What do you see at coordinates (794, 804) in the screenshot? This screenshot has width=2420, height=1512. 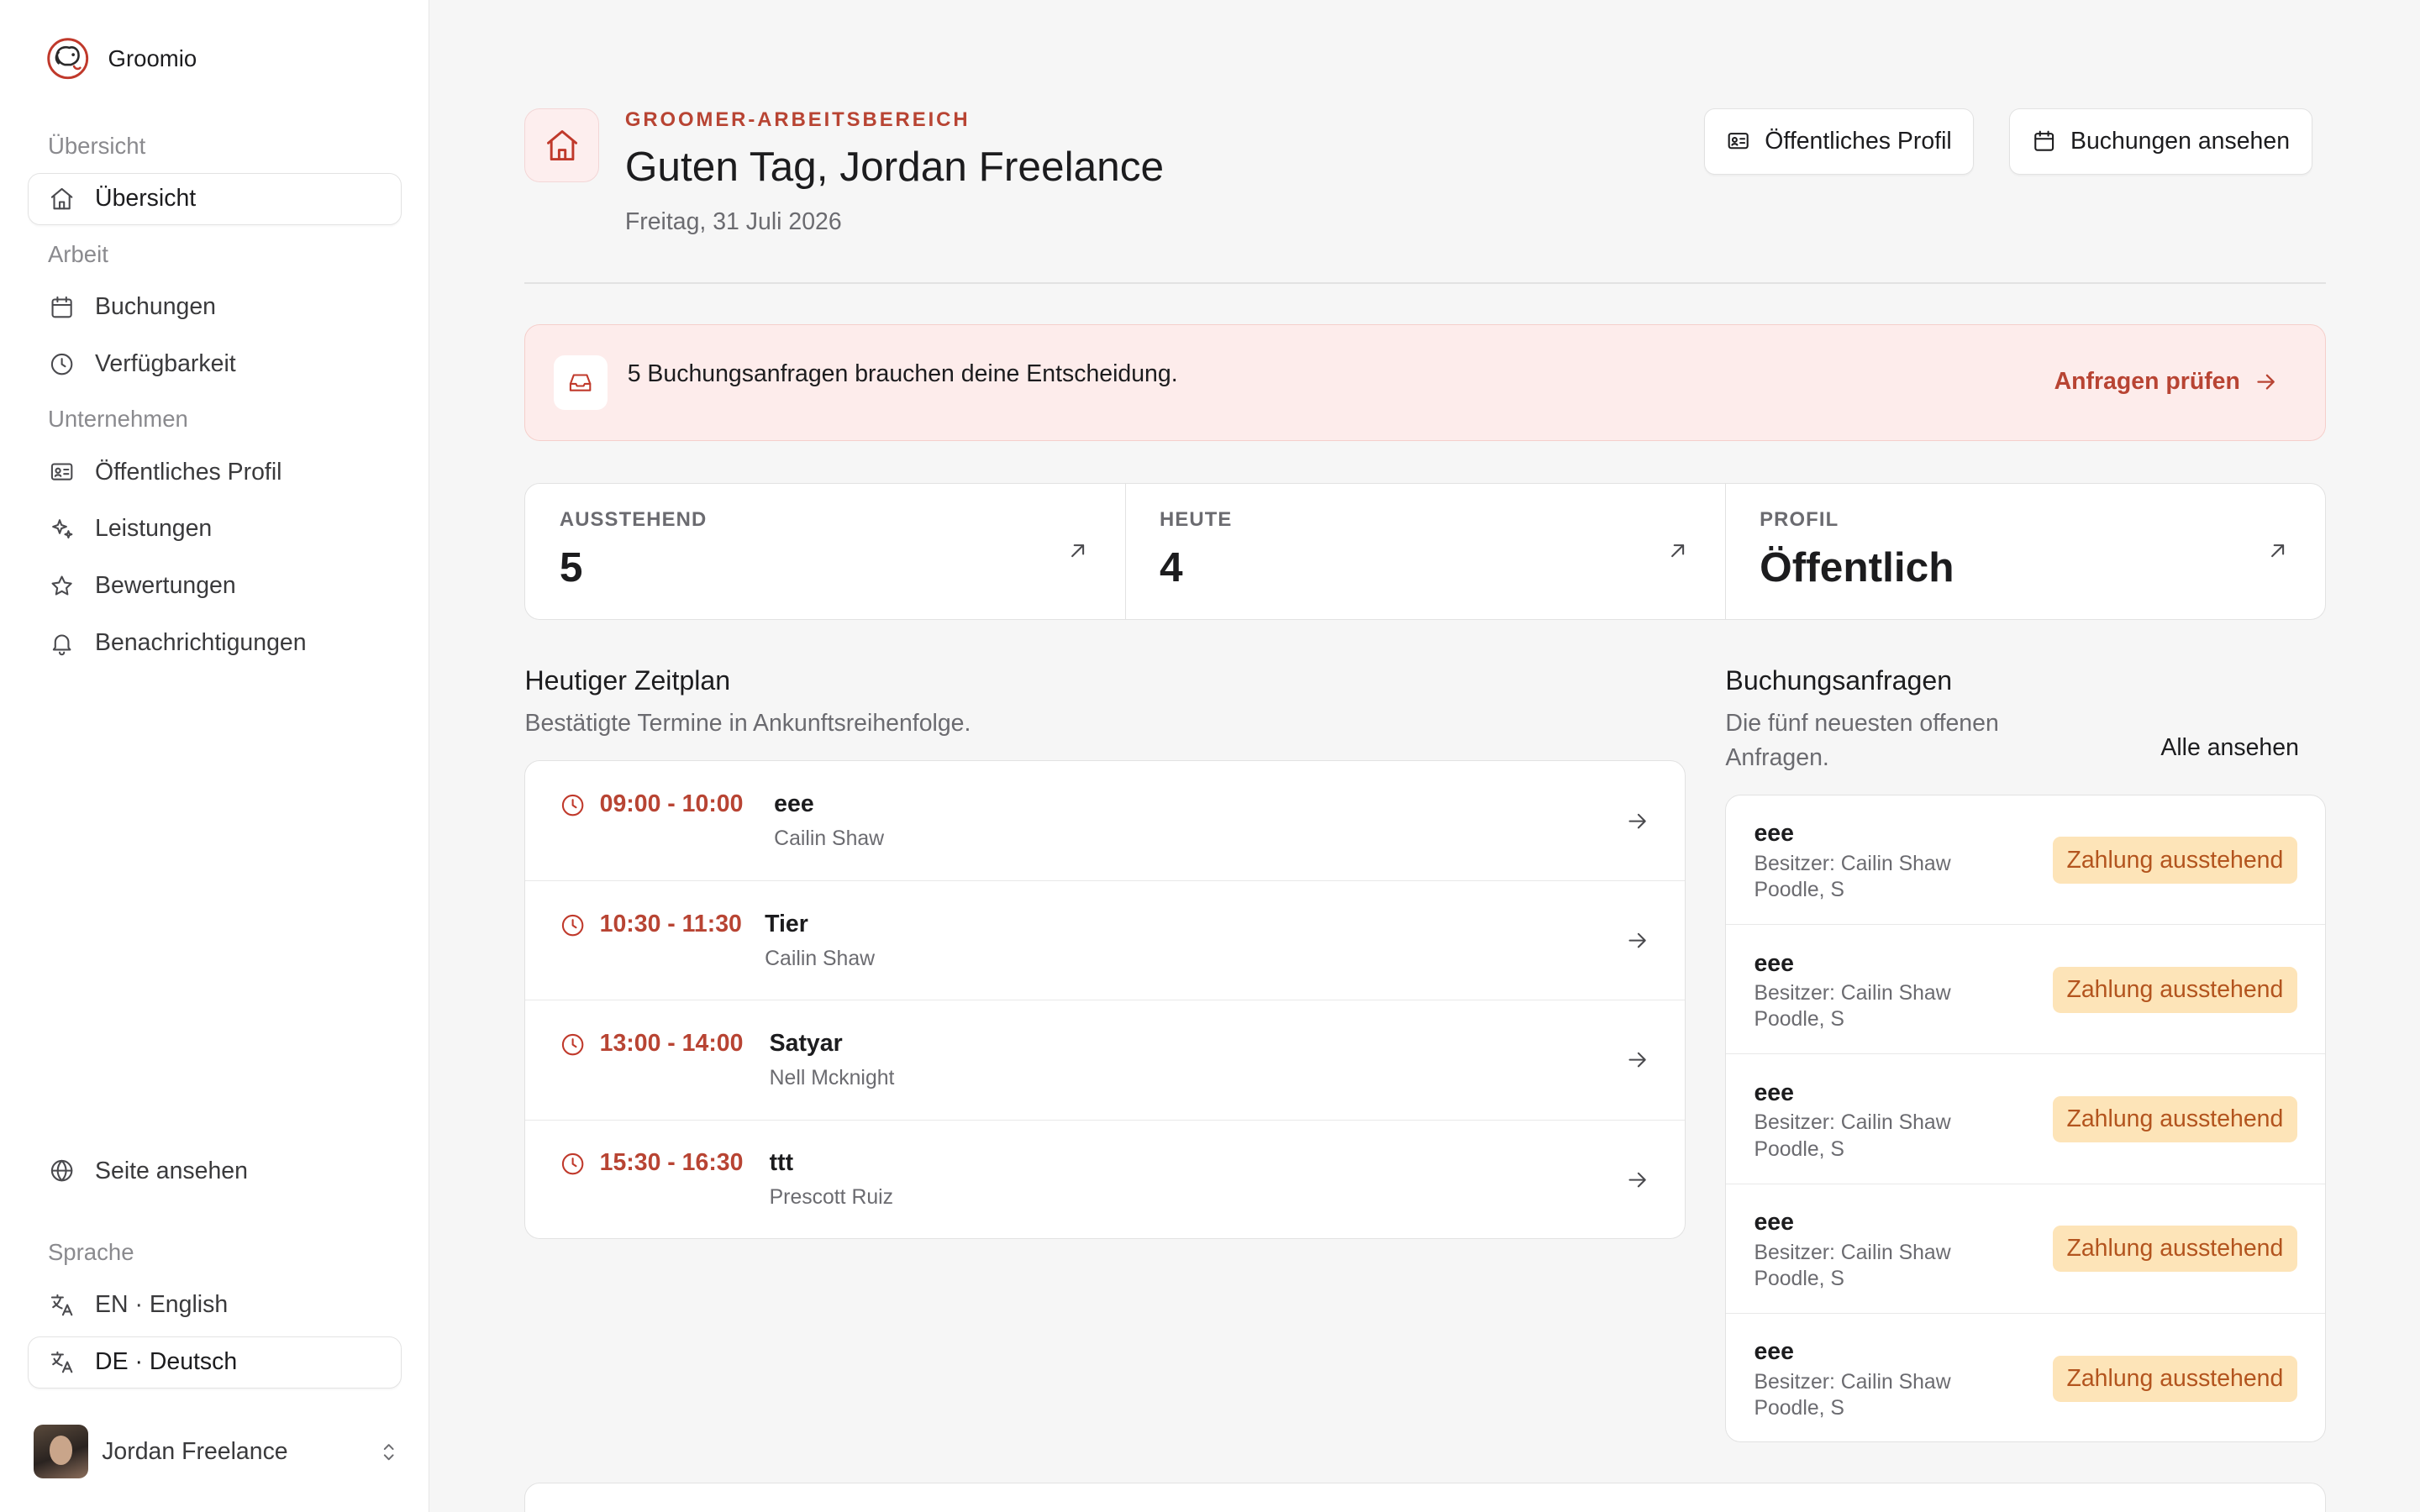 I see `appointment-title: eee` at bounding box center [794, 804].